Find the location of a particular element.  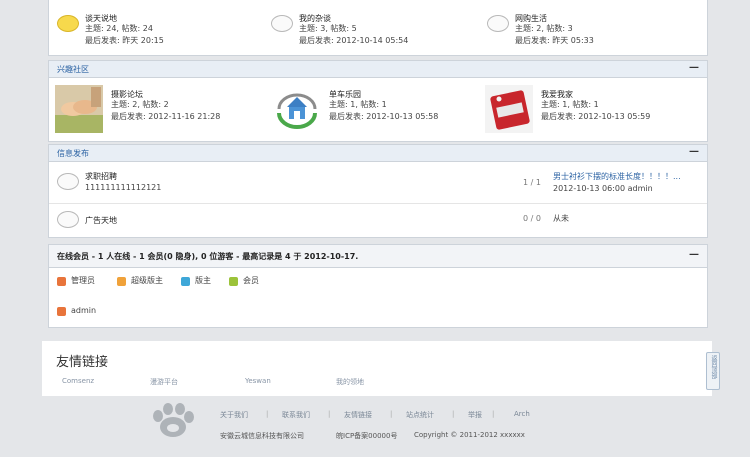

footer-link: 举报 is located at coordinates (475, 415).